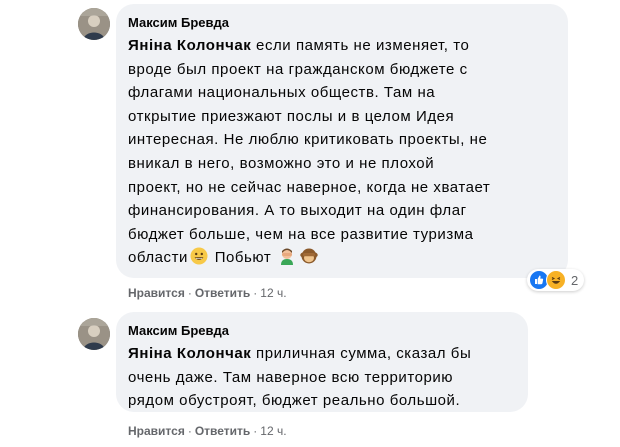 The image size is (620, 447). I want to click on tail-text: Побьют, so click(243, 258).